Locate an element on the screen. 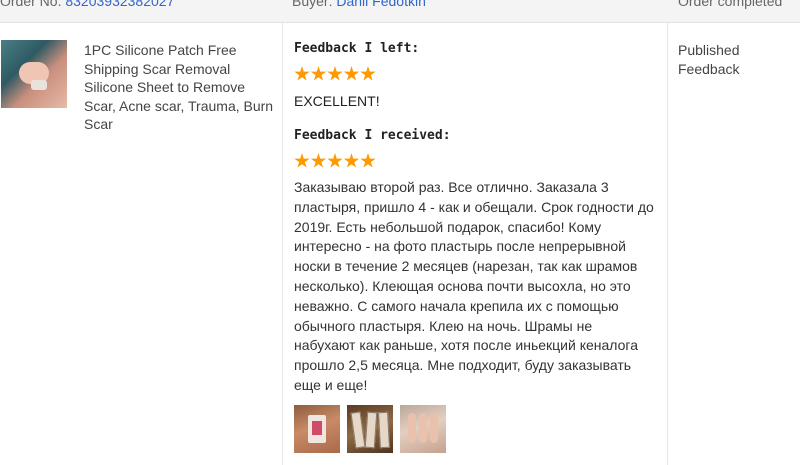 This screenshot has width=800, height=465. buyer-cell: Buyer: Danil Fedotkin is located at coordinates (359, 4).